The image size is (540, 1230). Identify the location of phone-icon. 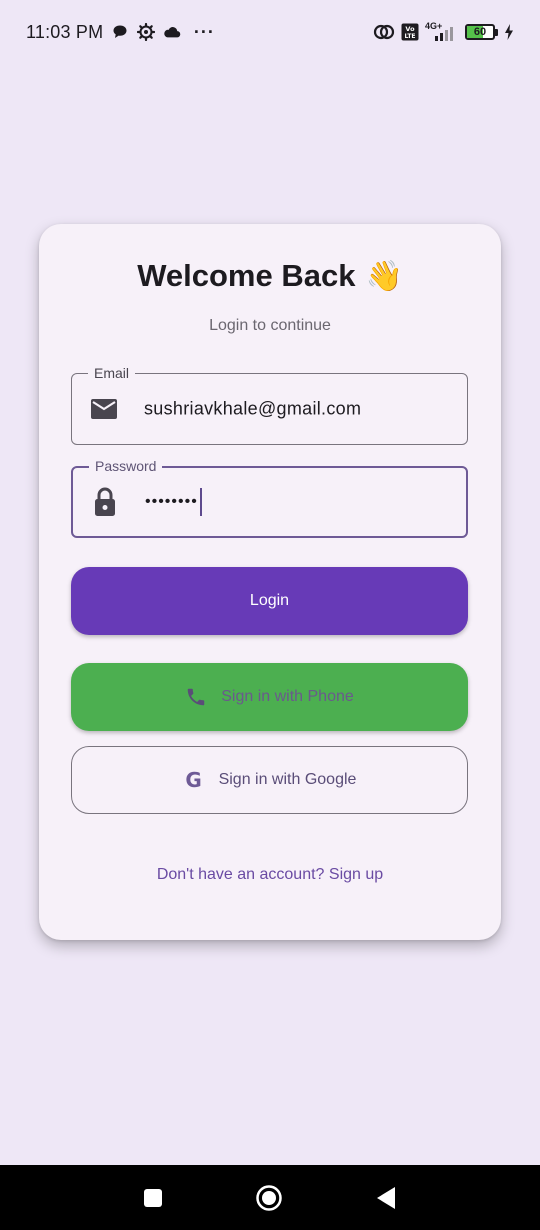
(196, 697).